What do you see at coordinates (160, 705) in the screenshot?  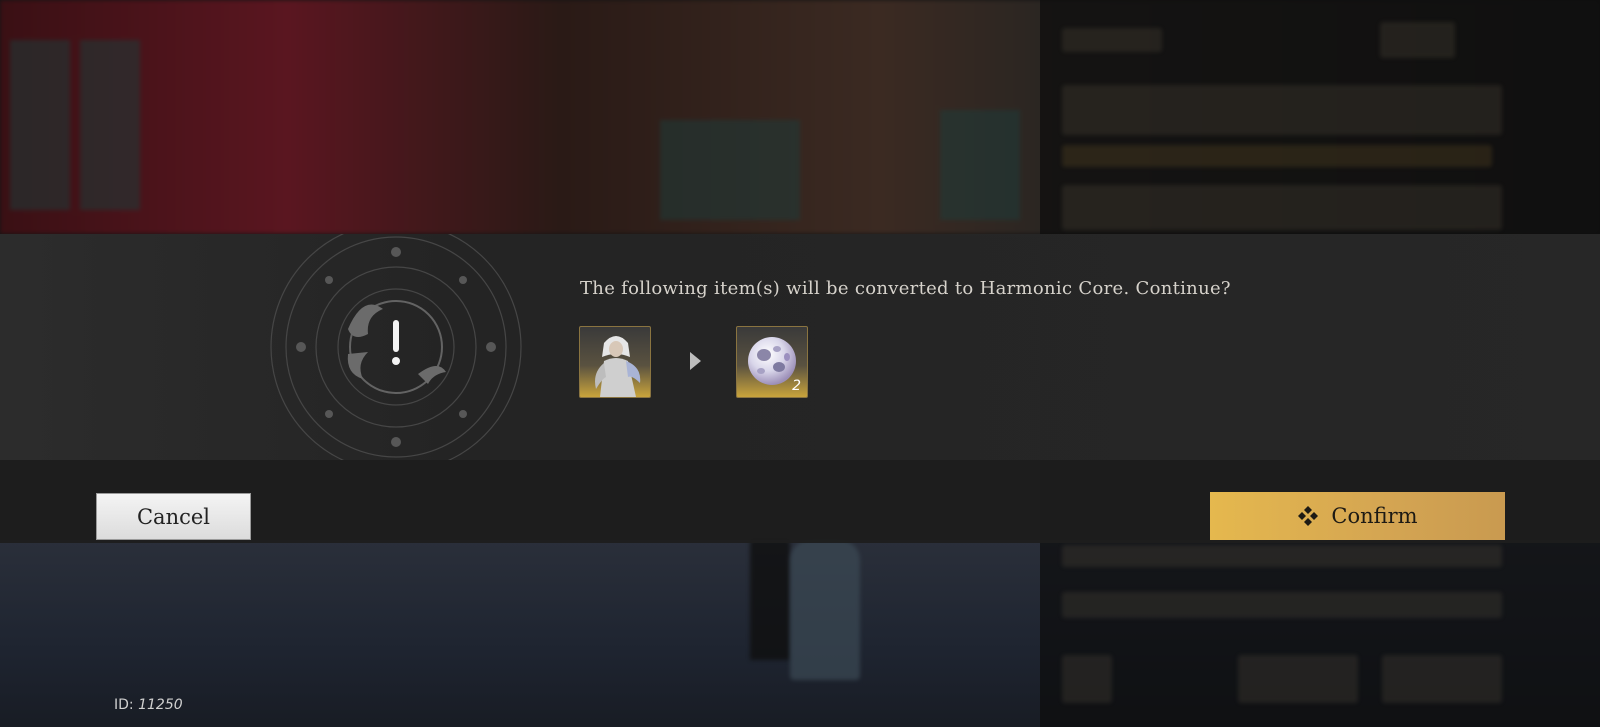 I see `player-id-value: 11250` at bounding box center [160, 705].